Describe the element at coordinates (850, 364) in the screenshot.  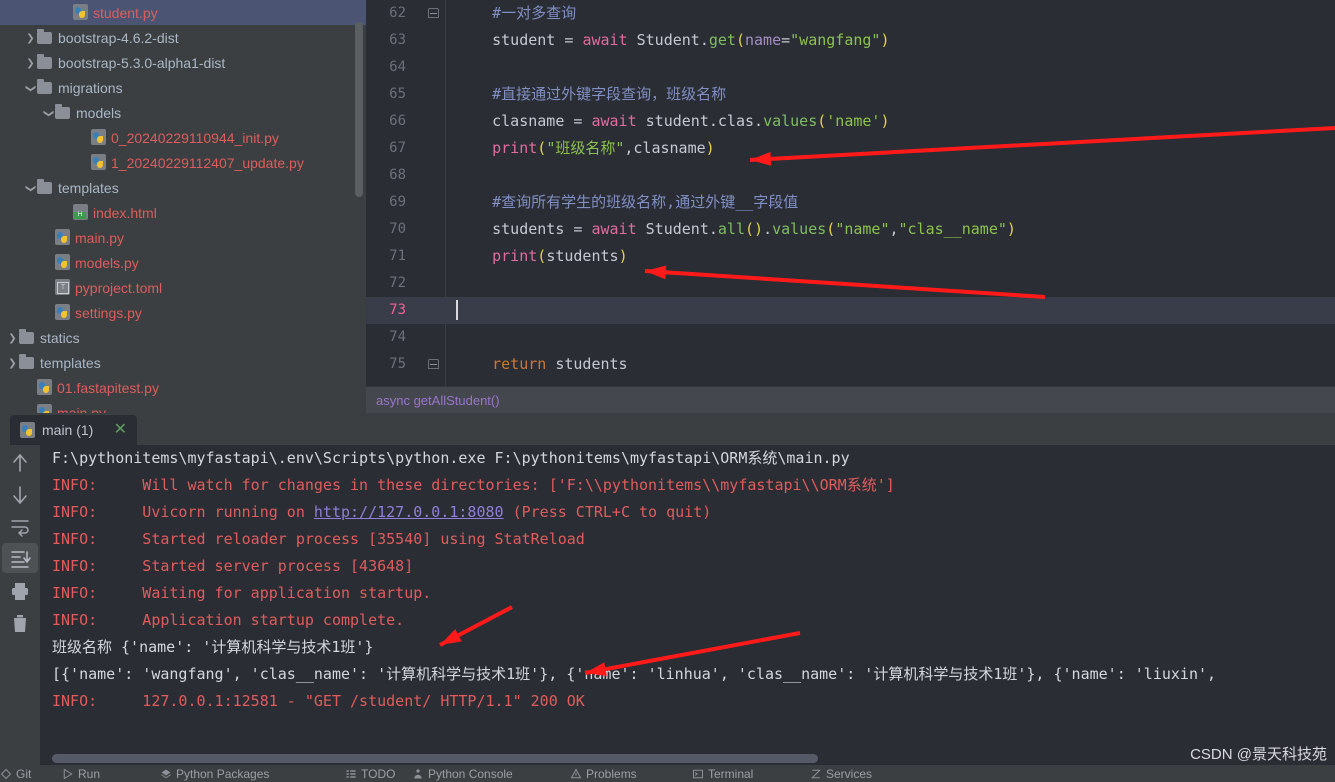
I see `code-line-75: 75 return students` at that location.